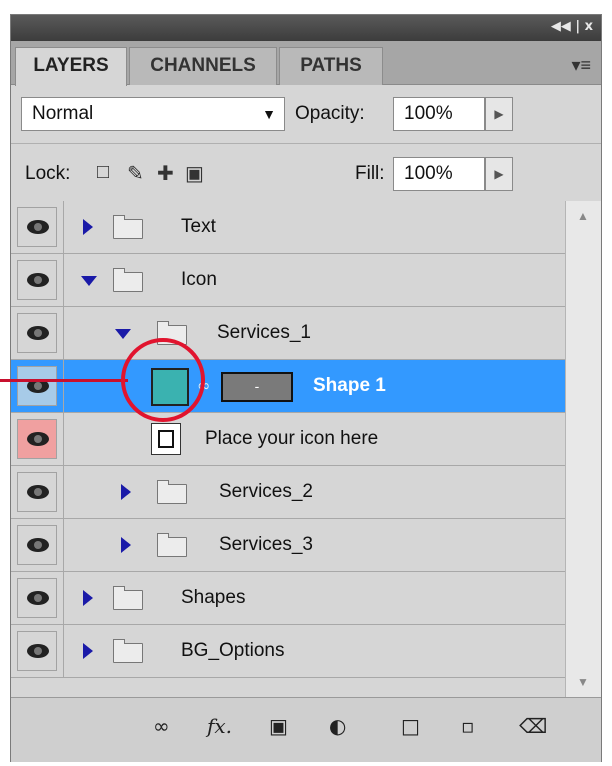 The image size is (612, 766). I want to click on layer-row: Services_3, so click(288, 545).